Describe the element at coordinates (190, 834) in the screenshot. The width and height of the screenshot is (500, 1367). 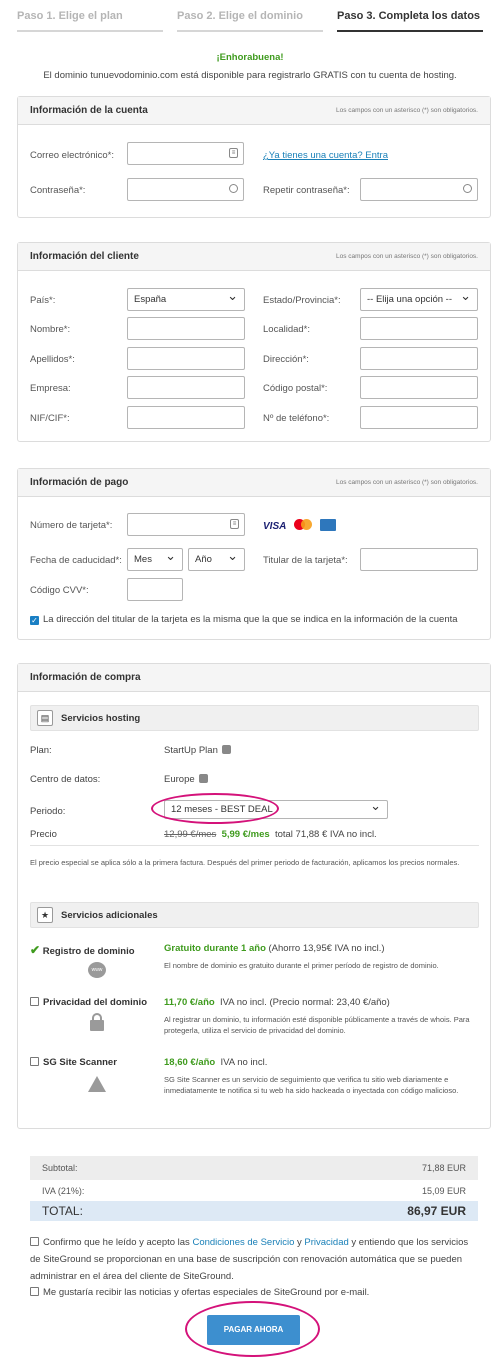
I see `old-price: 12,99 €/mes` at that location.